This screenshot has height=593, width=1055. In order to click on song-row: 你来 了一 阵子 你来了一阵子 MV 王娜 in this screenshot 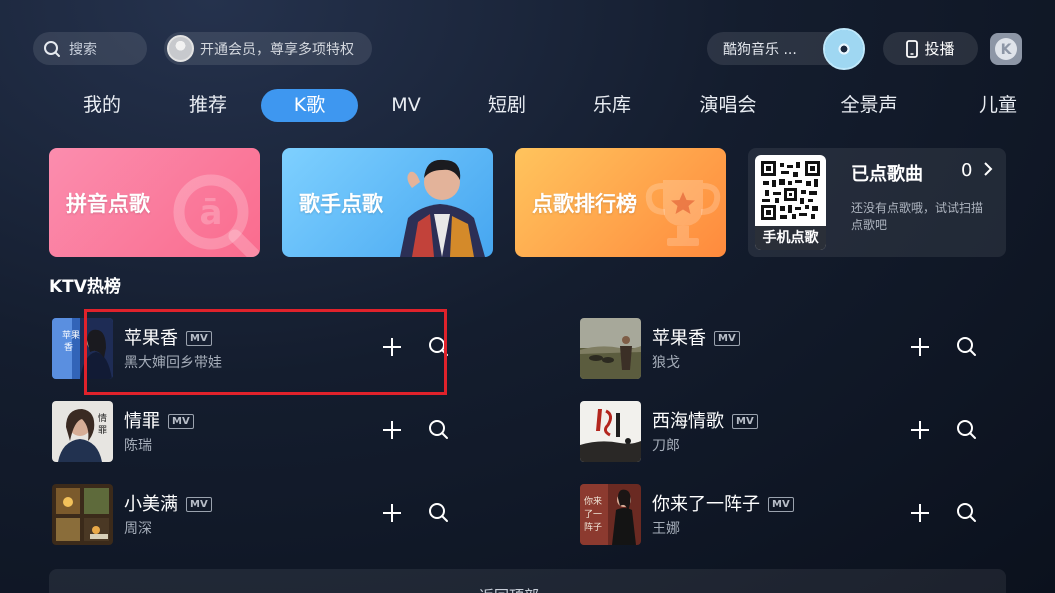, I will do `click(790, 515)`.